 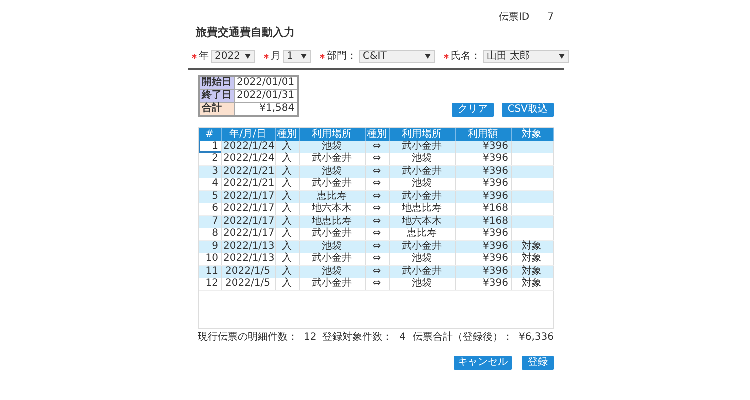 What do you see at coordinates (276, 56) in the screenshot?
I see `field-label: 月` at bounding box center [276, 56].